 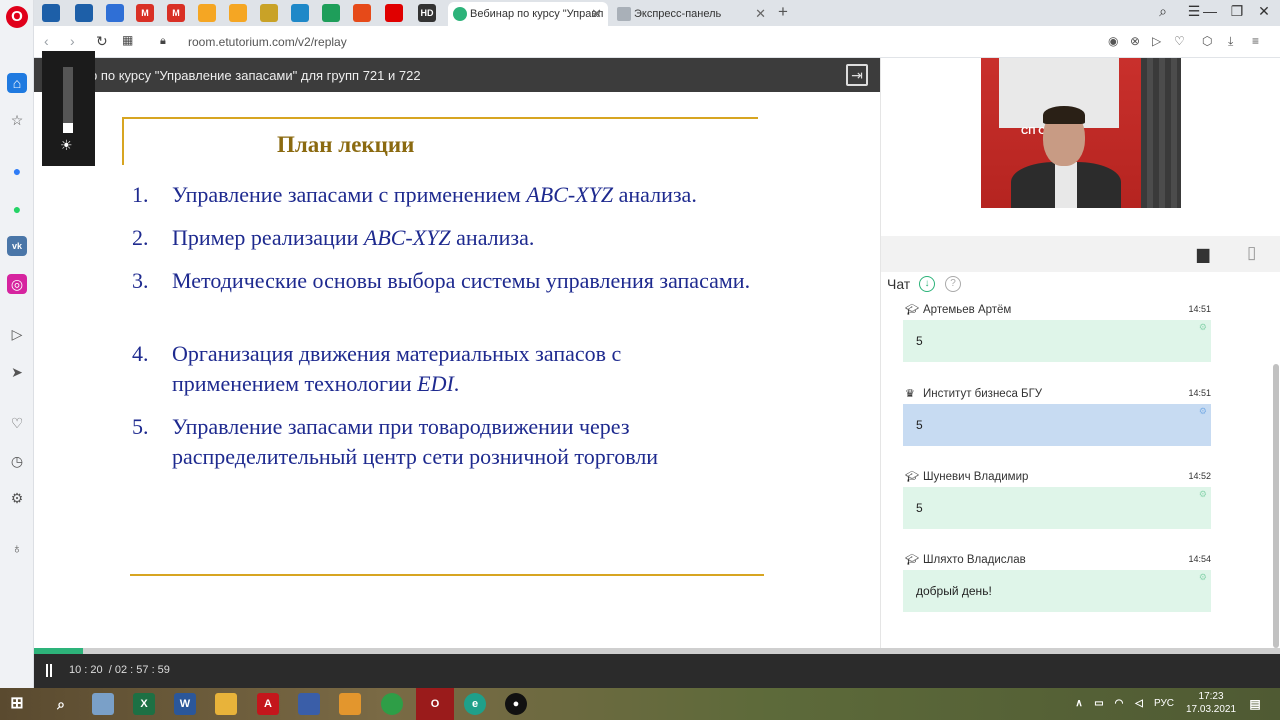 What do you see at coordinates (912, 560) in the screenshot?
I see `graduation-cap-icon: 🎓︎` at bounding box center [912, 560].